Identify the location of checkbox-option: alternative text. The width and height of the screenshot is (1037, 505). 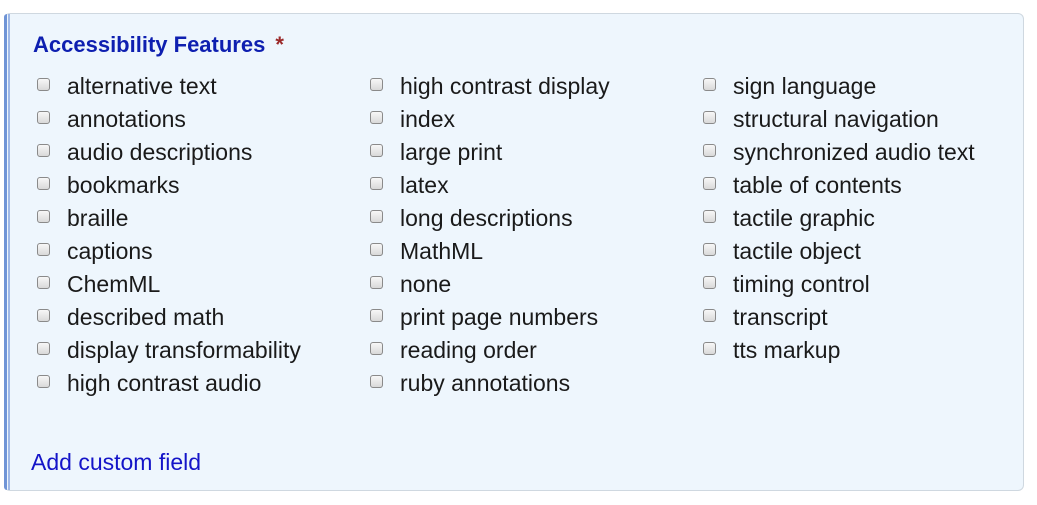
(203, 86).